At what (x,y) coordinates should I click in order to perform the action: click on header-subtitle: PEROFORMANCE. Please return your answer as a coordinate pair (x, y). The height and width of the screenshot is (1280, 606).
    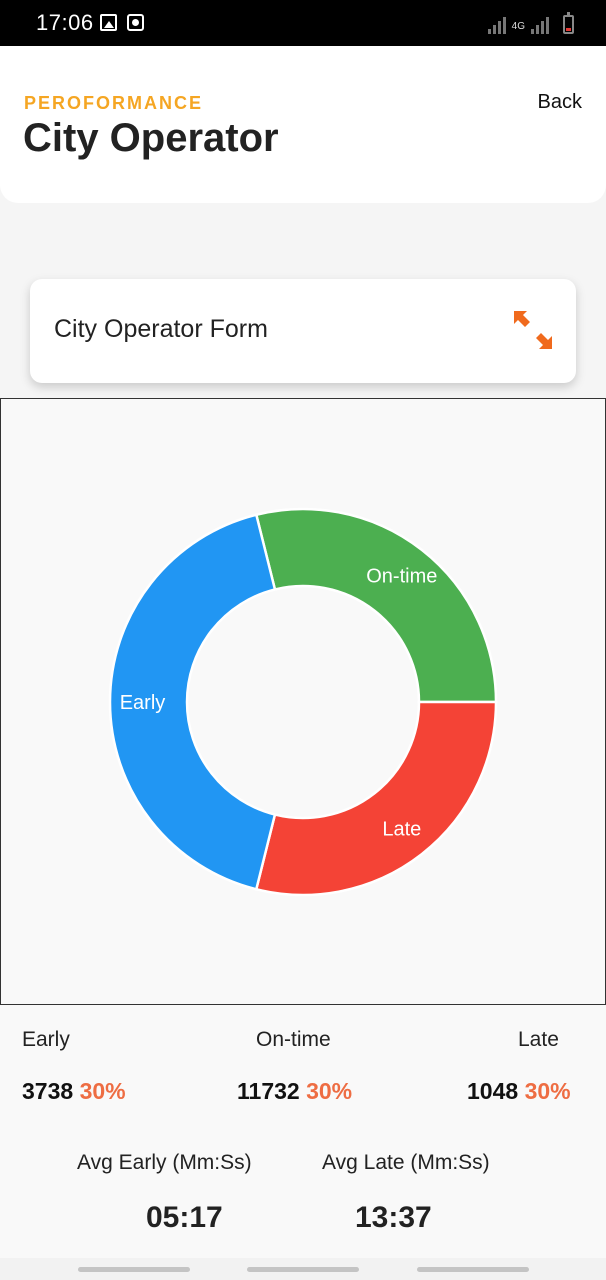
    Looking at the image, I should click on (114, 103).